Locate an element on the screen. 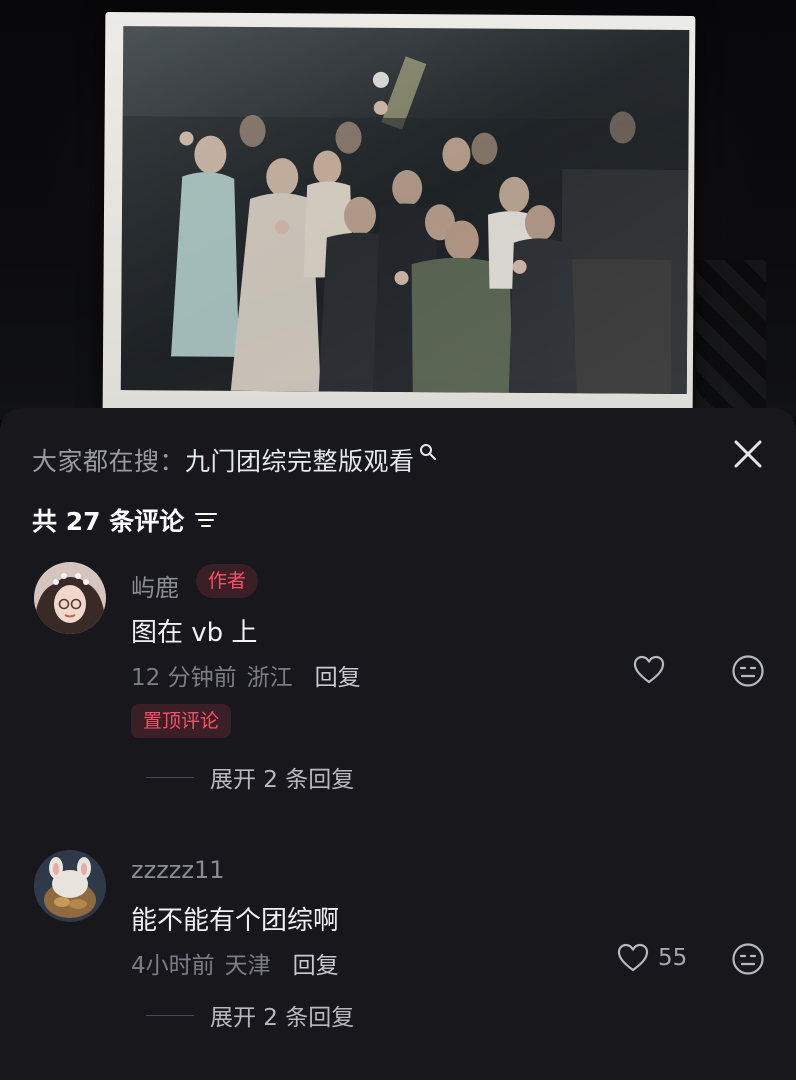 This screenshot has height=1080, width=796. close-button is located at coordinates (748, 454).